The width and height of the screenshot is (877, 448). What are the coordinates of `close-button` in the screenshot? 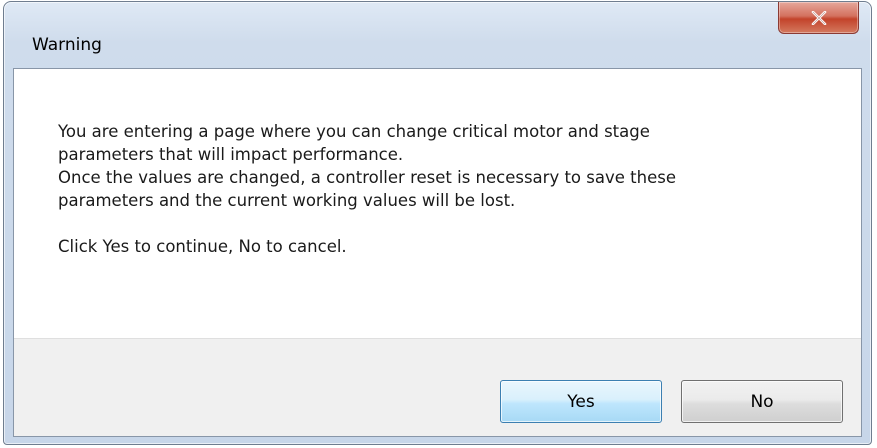 It's located at (818, 18).